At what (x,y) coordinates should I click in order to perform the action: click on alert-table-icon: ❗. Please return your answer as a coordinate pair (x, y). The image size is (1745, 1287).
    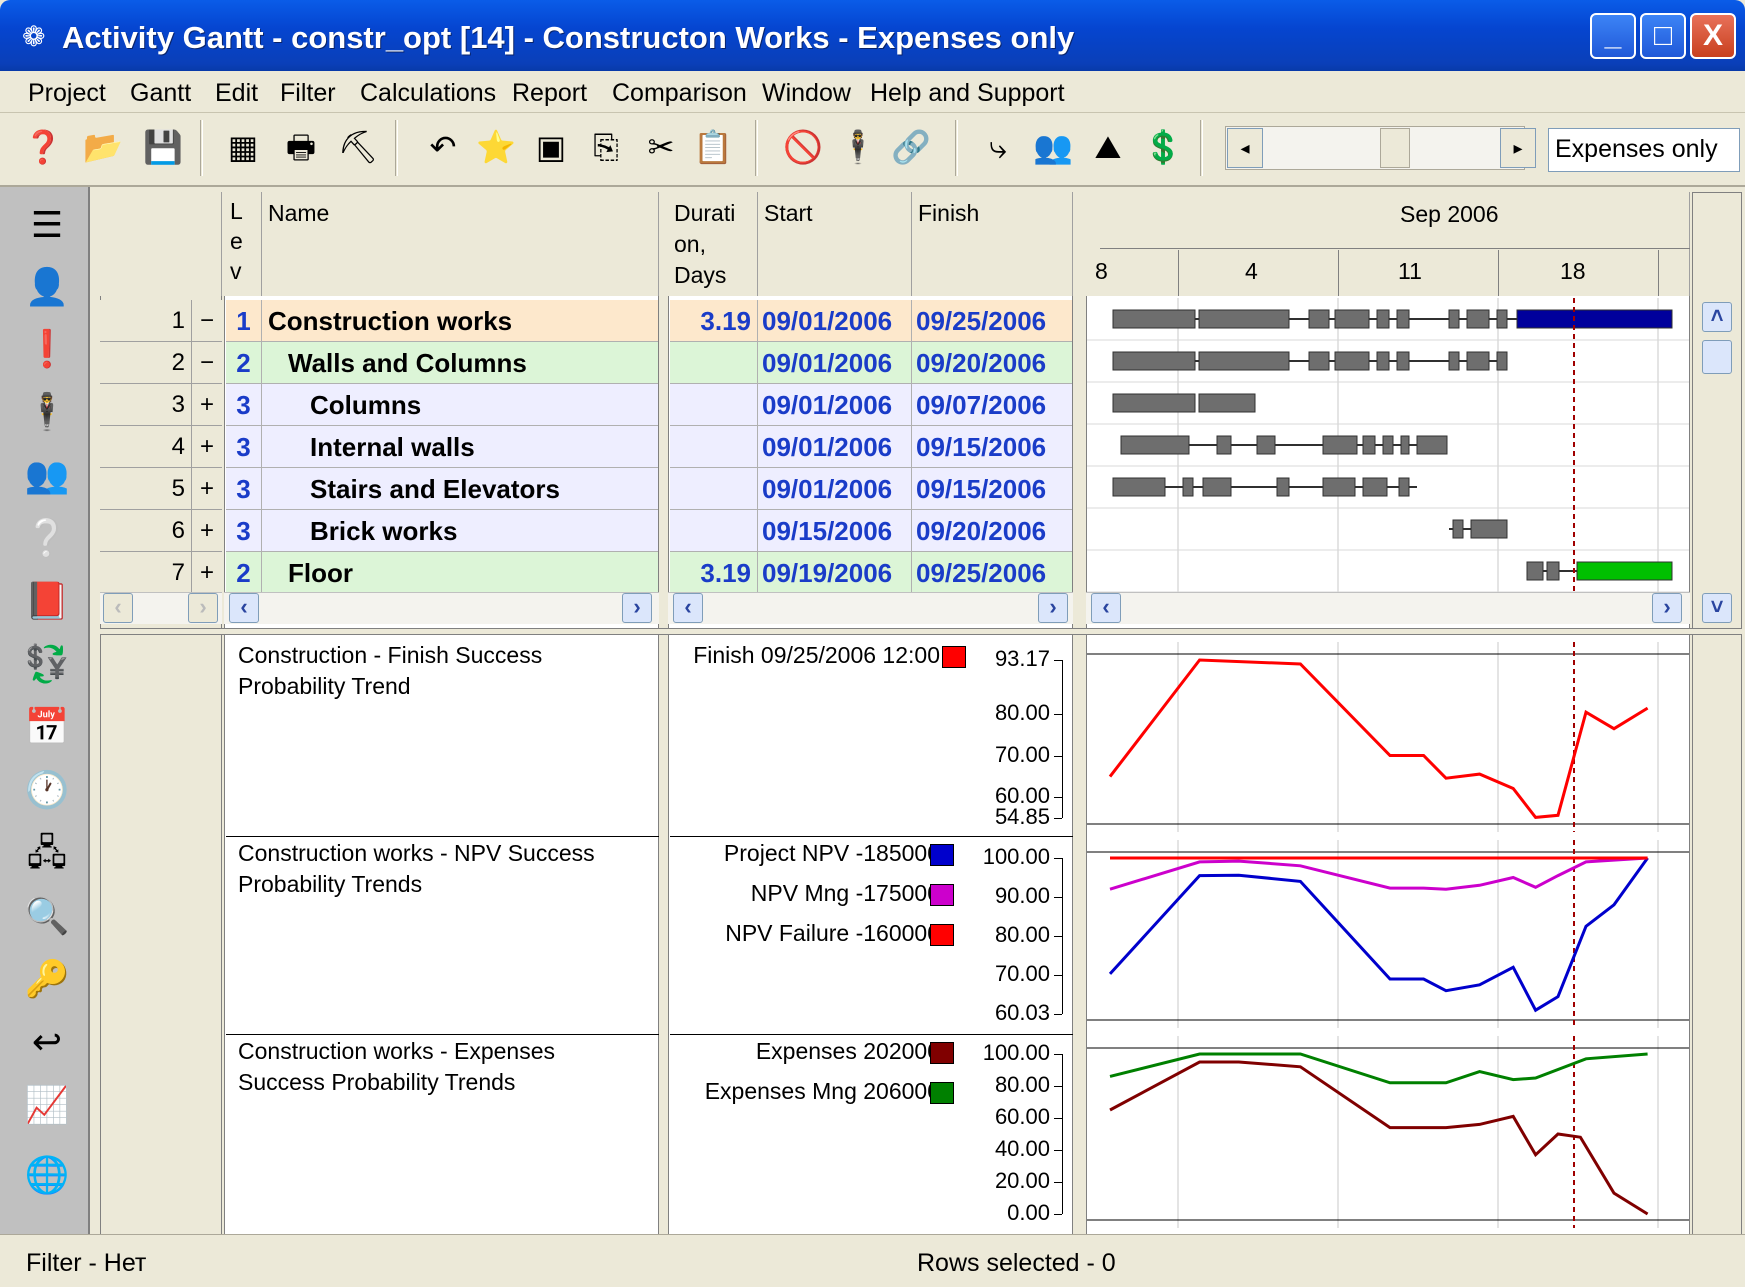
    Looking at the image, I should click on (47, 349).